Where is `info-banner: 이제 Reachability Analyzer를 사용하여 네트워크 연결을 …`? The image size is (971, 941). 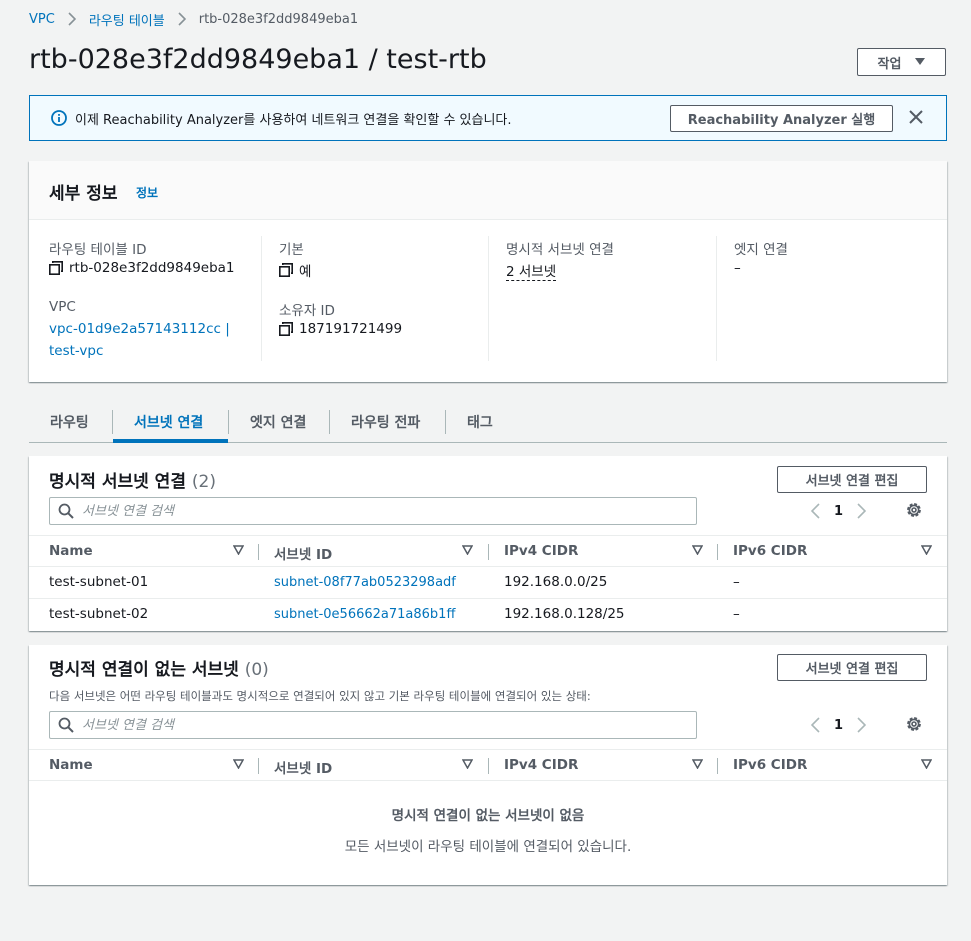
info-banner: 이제 Reachability Analyzer를 사용하여 네트워크 연결을 … is located at coordinates (488, 118).